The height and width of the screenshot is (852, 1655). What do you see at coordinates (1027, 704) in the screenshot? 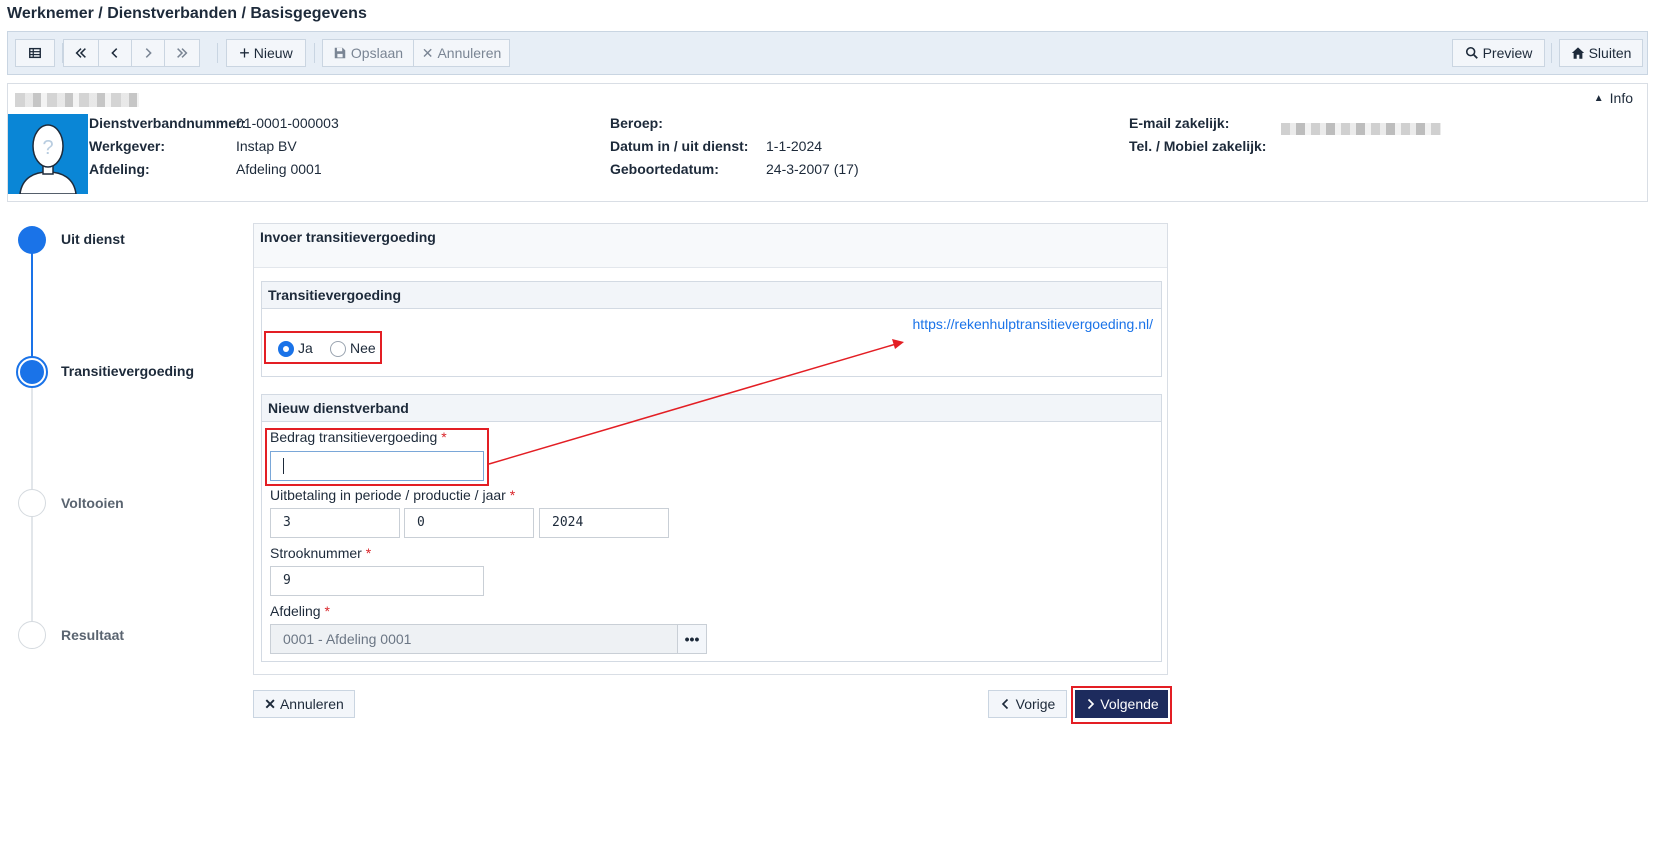
I see `vorige-button: Vorige` at bounding box center [1027, 704].